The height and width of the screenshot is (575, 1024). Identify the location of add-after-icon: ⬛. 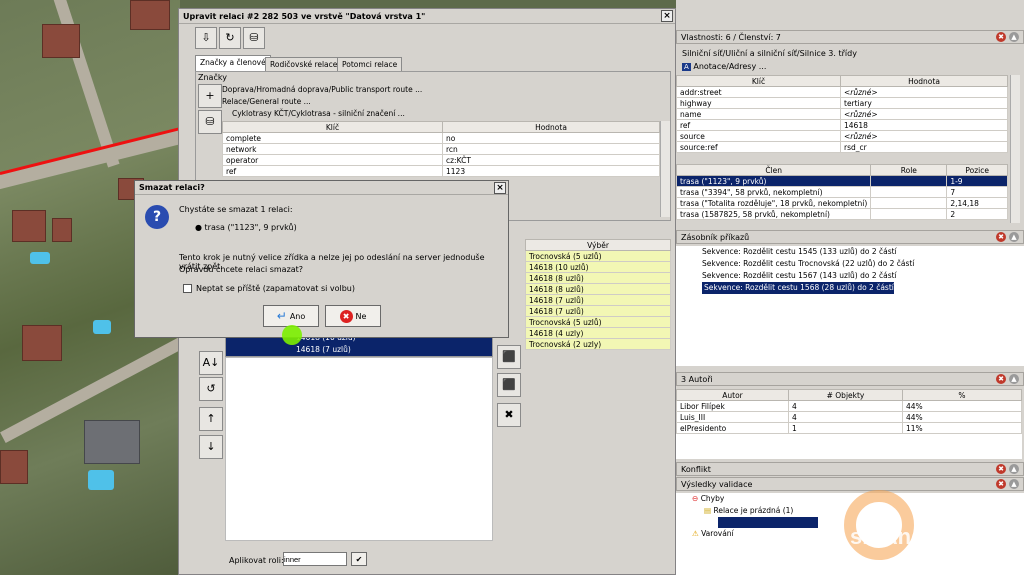
(509, 385).